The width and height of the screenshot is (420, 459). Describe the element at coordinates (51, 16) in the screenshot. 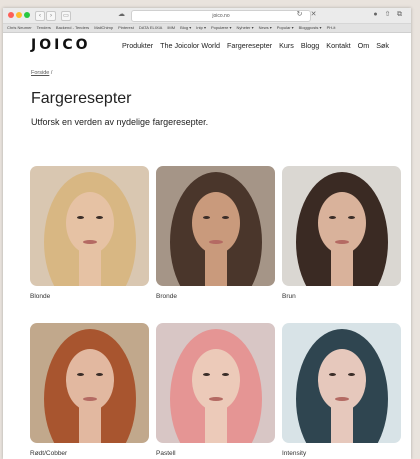

I see `forward-button: ›` at that location.